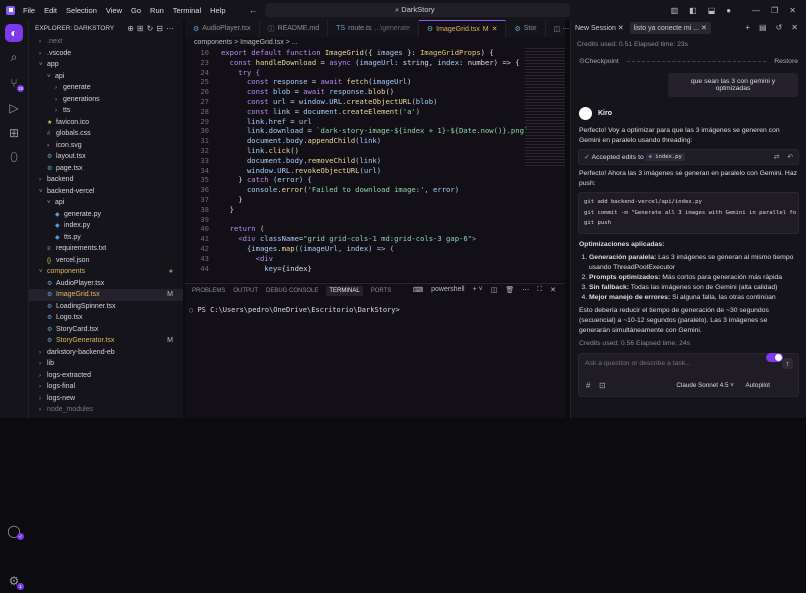  What do you see at coordinates (747, 27) in the screenshot?
I see `add-session-icon: +` at bounding box center [747, 27].